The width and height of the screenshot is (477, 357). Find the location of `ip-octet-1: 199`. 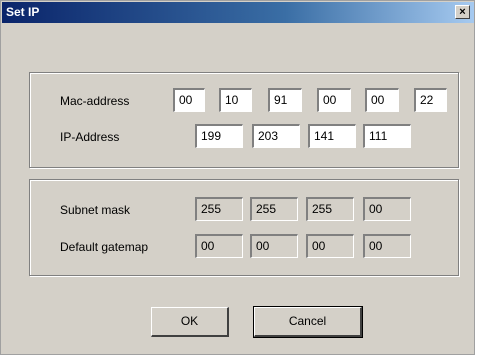

ip-octet-1: 199 is located at coordinates (219, 136).